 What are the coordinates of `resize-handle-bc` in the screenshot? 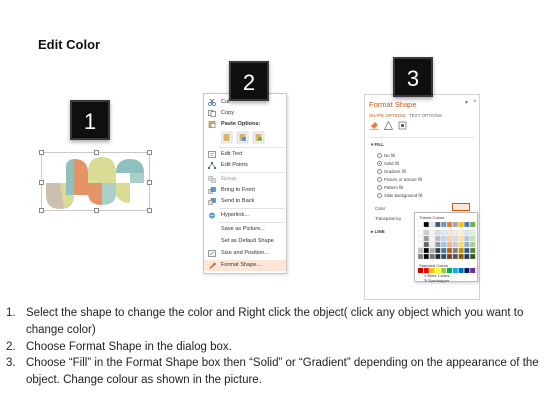 It's located at (96, 210).